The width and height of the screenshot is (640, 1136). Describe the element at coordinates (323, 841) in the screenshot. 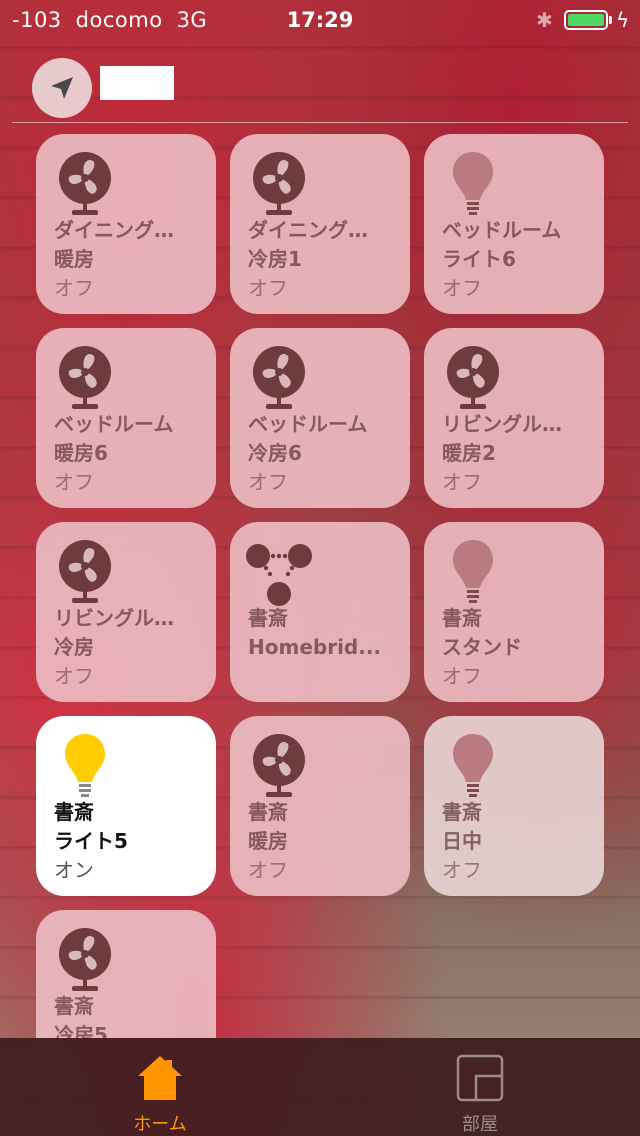

I see `accessory-text: 書斎 暖房 オフ` at that location.